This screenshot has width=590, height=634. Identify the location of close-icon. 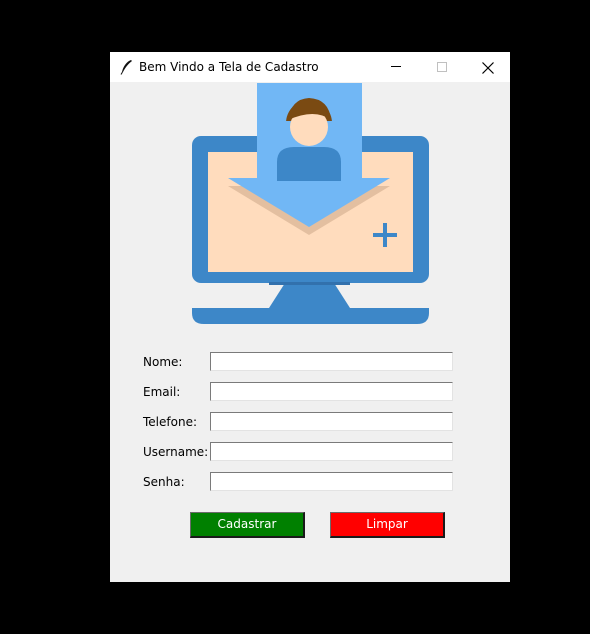
(488, 68).